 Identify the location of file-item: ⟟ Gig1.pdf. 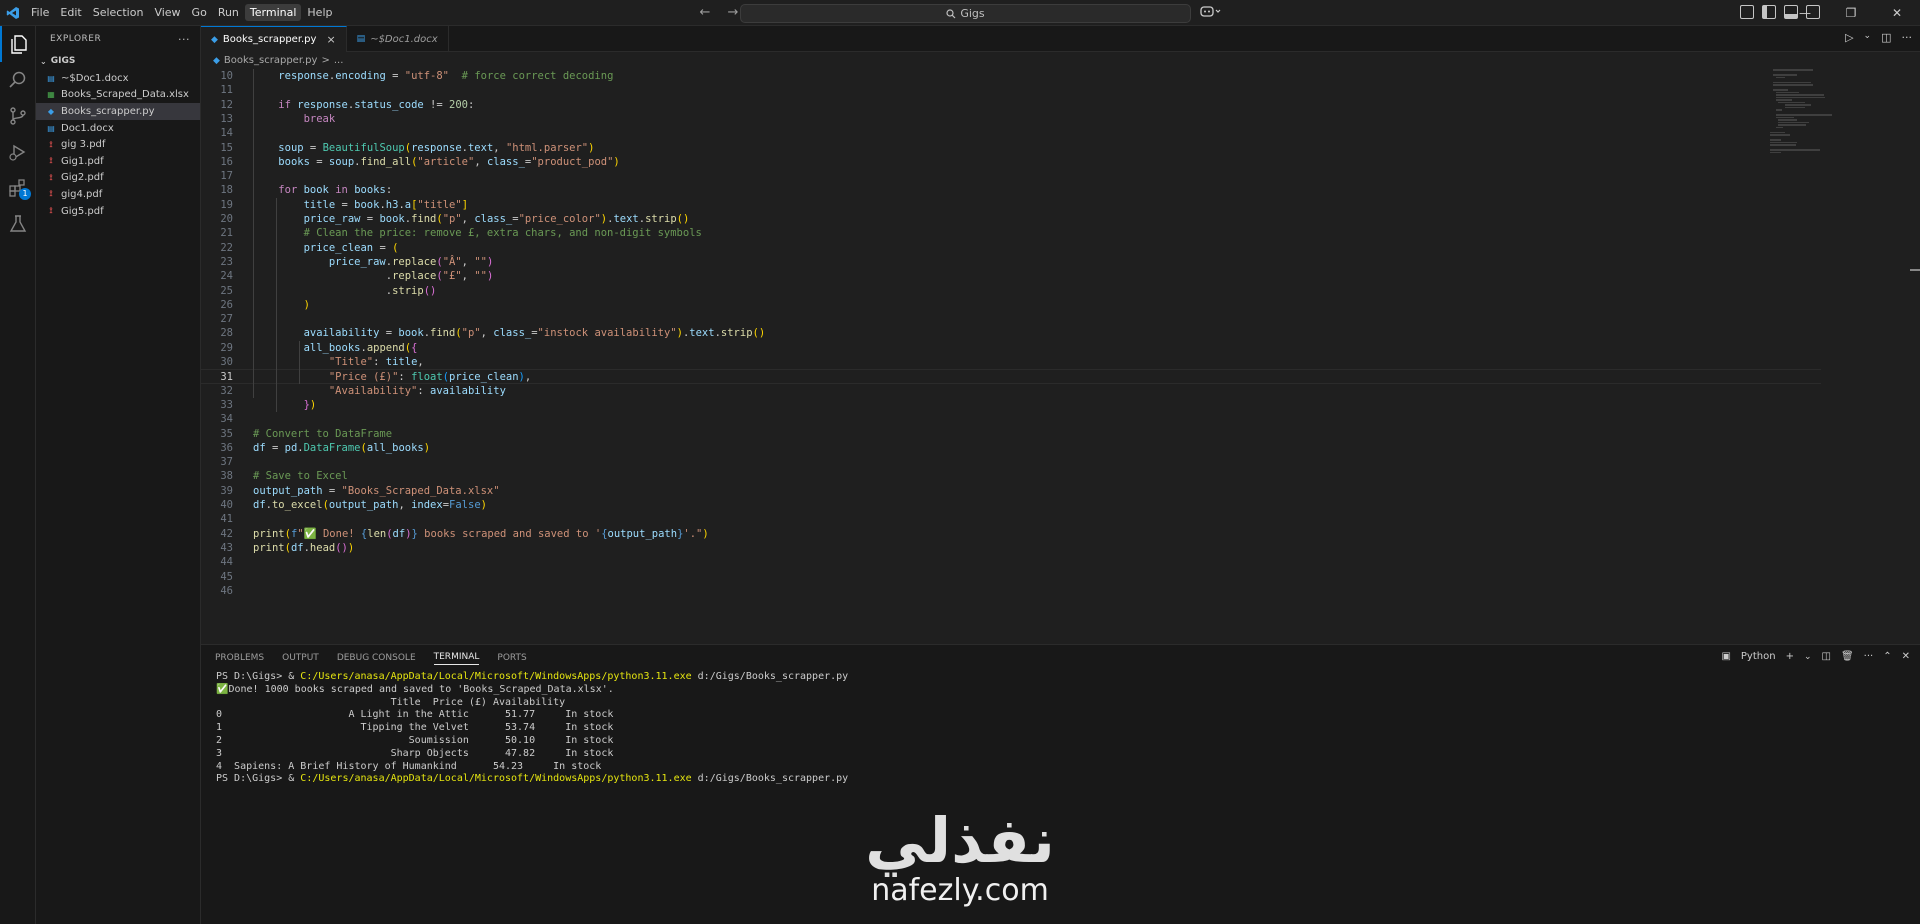
(118, 161).